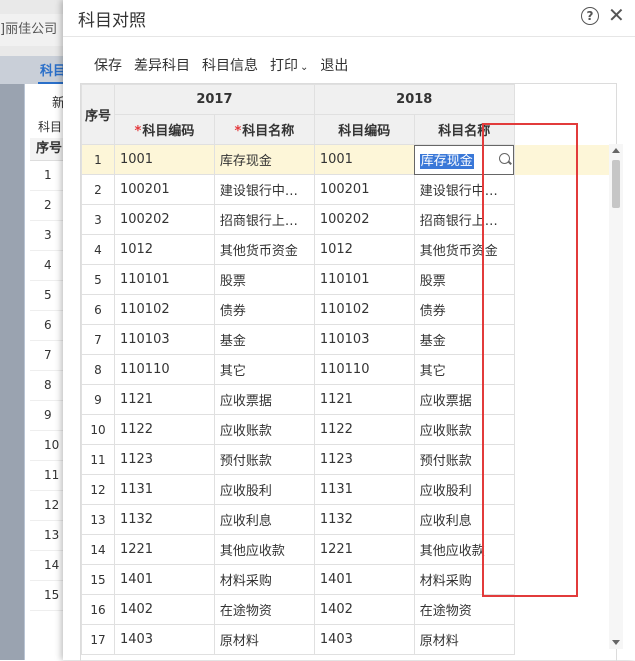  What do you see at coordinates (364, 189) in the screenshot?
I see `cell-code-2018: 100201` at bounding box center [364, 189].